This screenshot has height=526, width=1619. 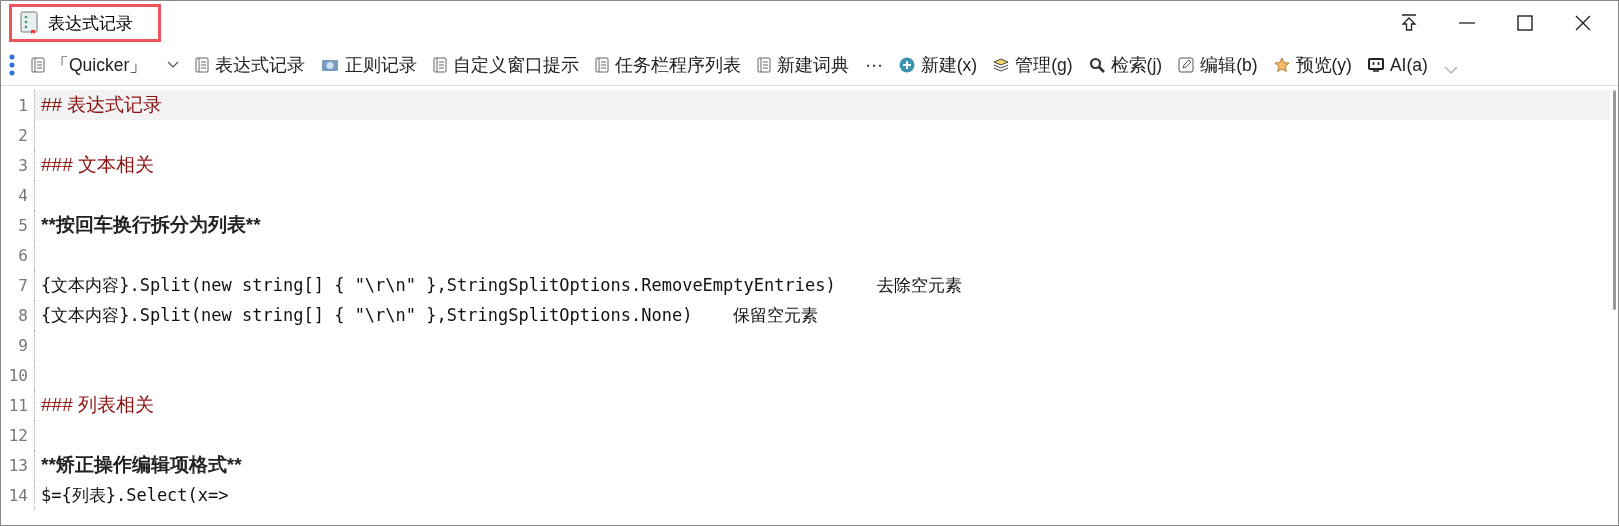 I want to click on toolbar-button: 预览(y), so click(x=1312, y=65).